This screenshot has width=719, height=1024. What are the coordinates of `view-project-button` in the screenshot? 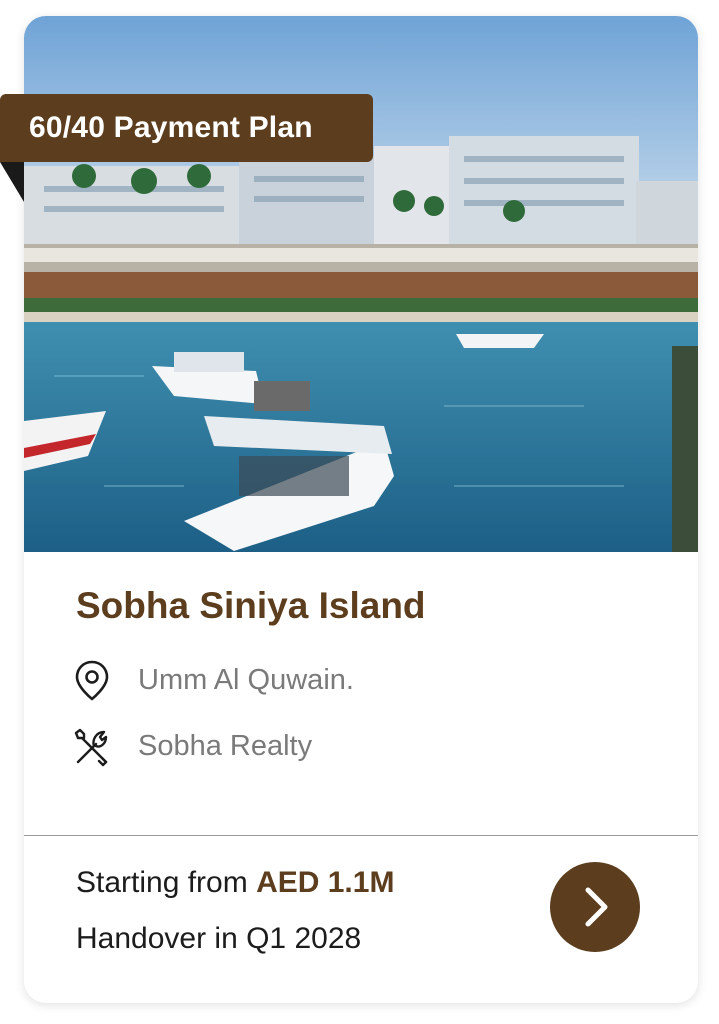 It's located at (595, 907).